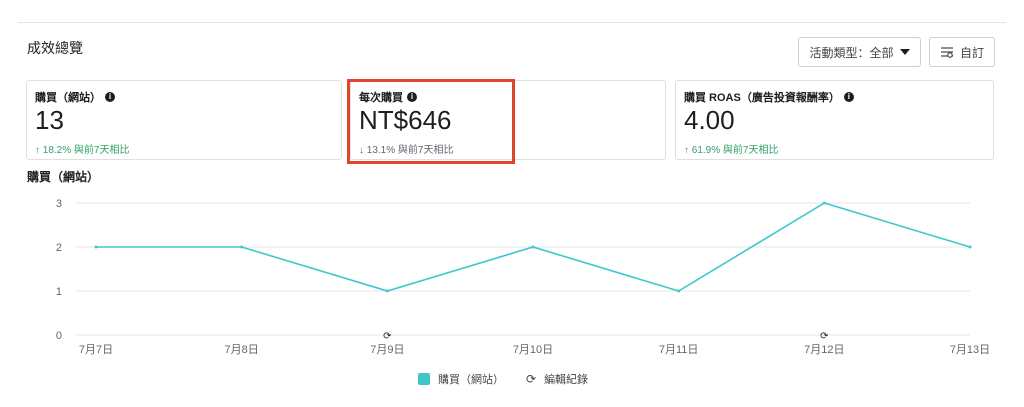 This screenshot has width=1024, height=407. I want to click on highlight-box, so click(431, 121).